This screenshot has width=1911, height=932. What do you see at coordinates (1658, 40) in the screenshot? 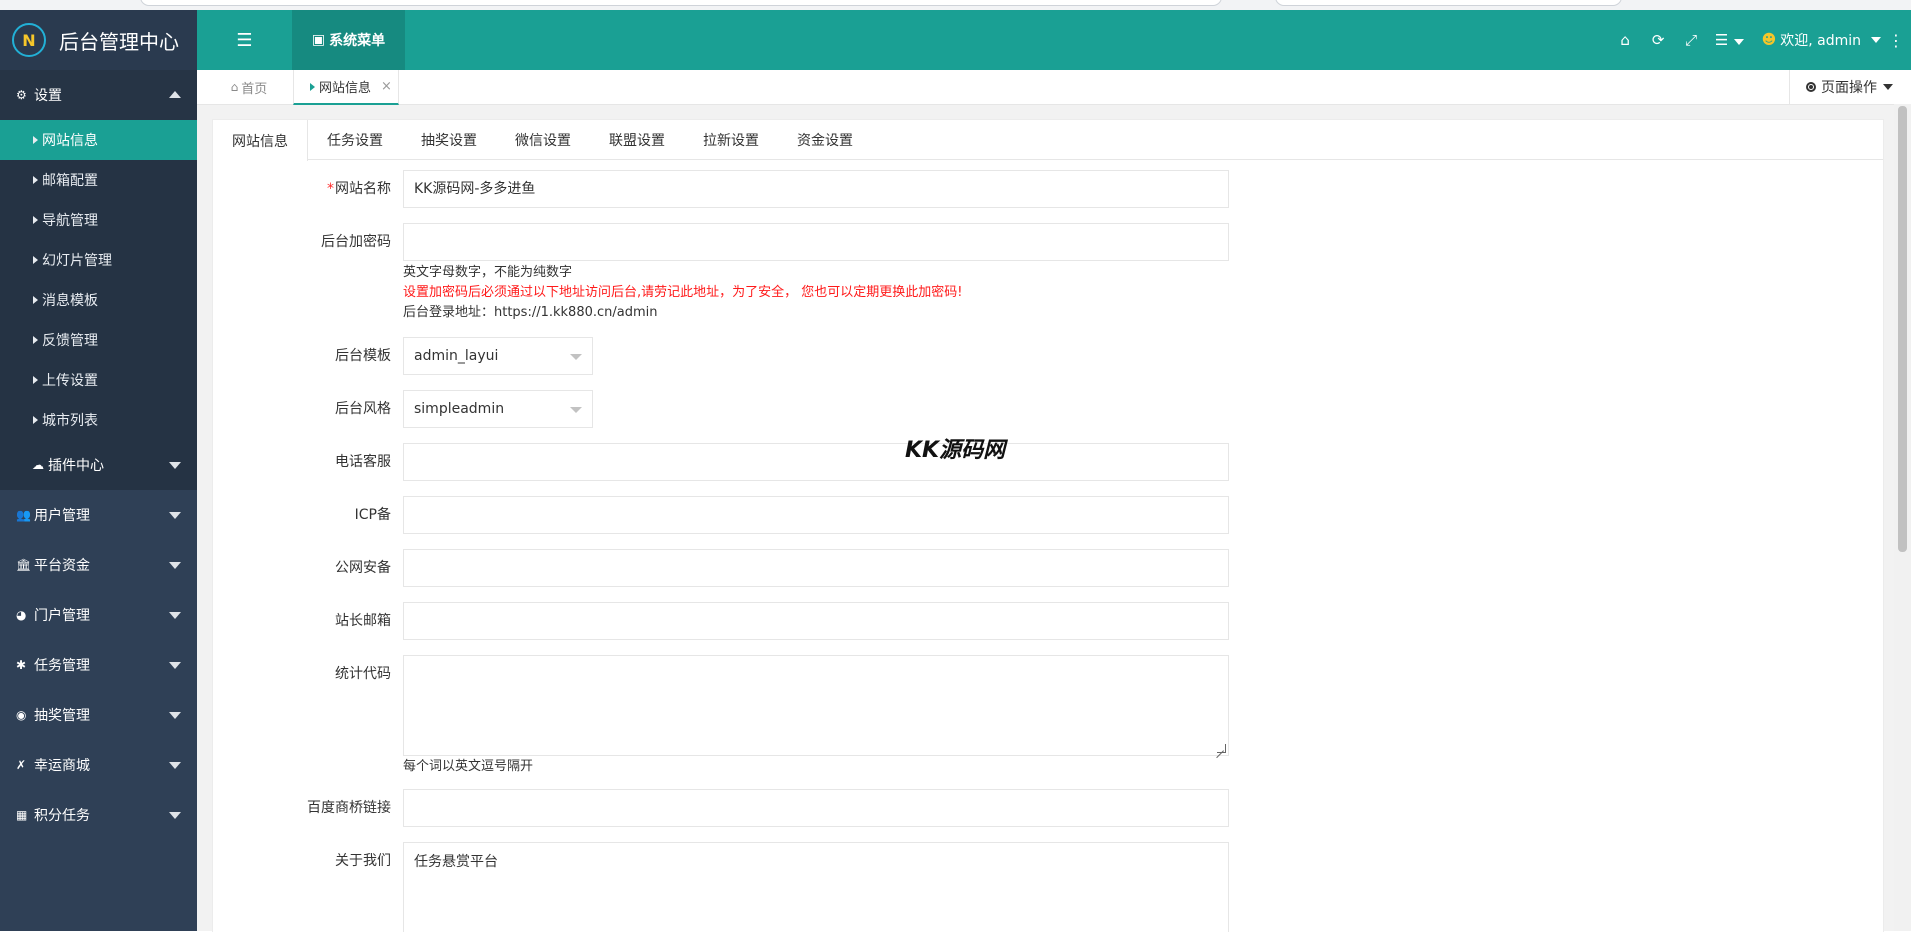
I see `refresh-icon: ⟳` at bounding box center [1658, 40].